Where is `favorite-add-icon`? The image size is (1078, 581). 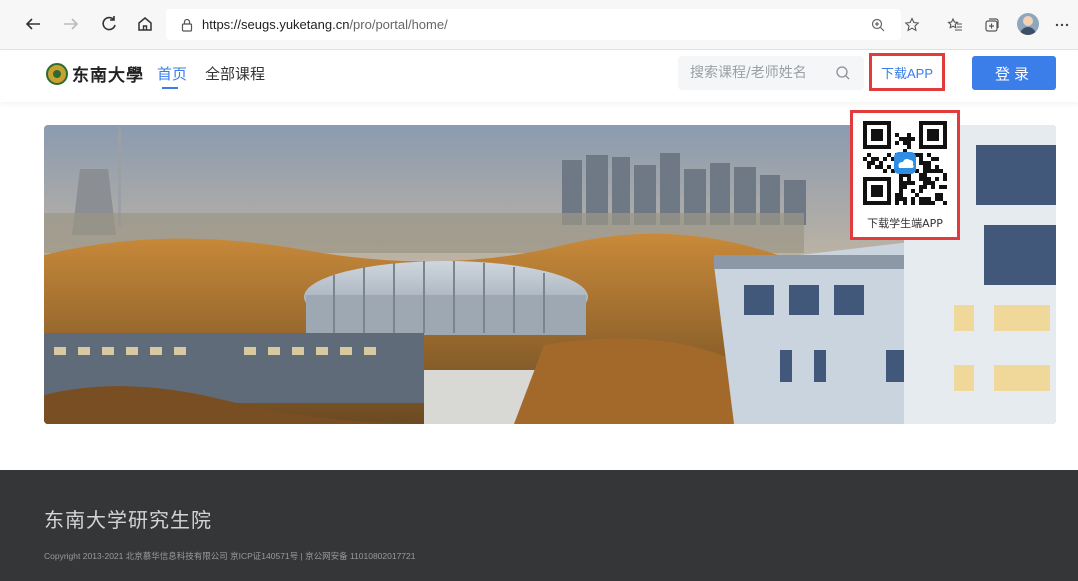 favorite-add-icon is located at coordinates (912, 25).